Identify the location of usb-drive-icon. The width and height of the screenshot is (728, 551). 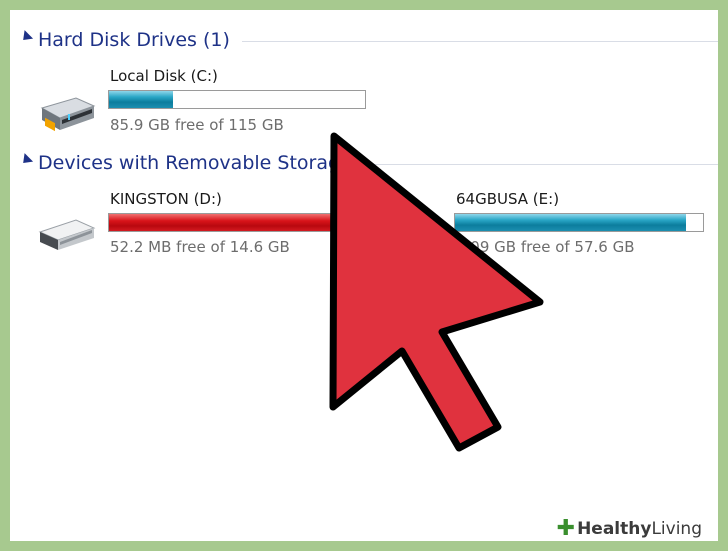
(67, 234).